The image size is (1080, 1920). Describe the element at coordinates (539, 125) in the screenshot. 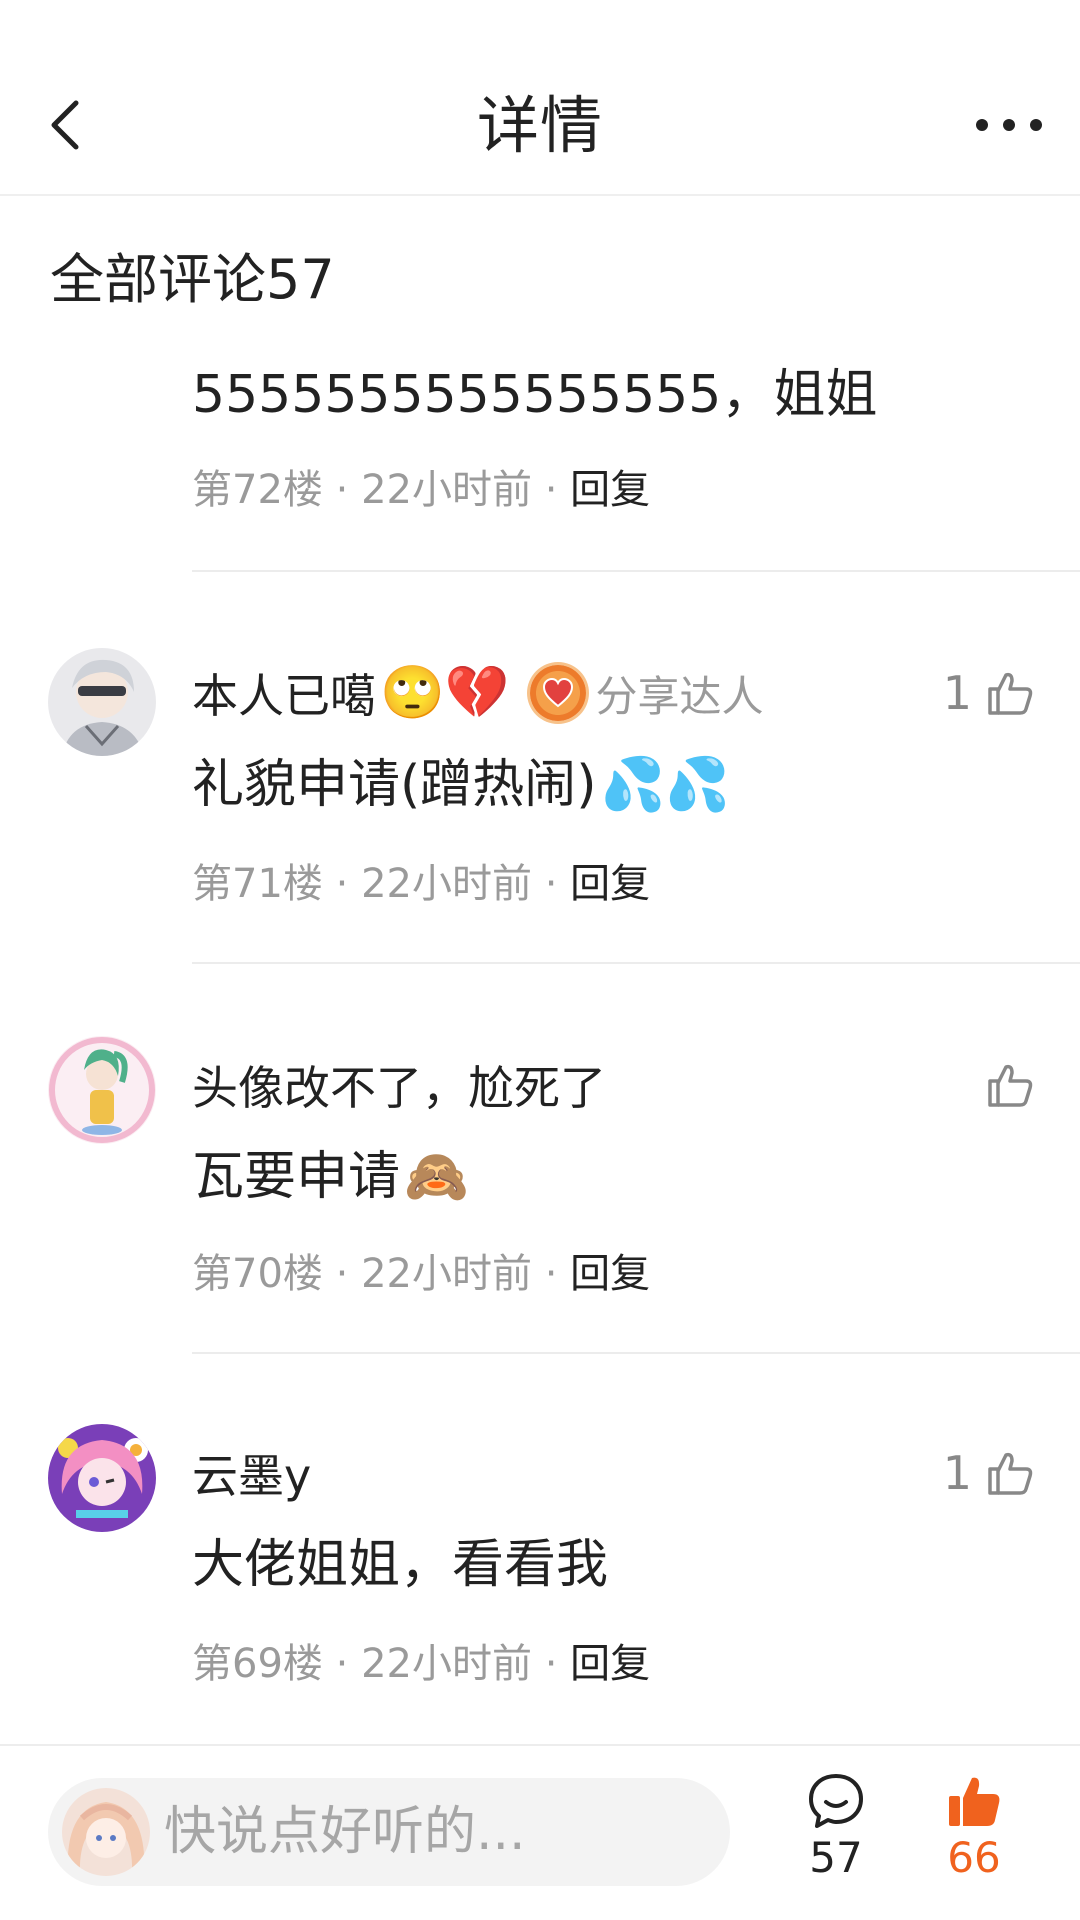

I see `page-title: 详情` at that location.